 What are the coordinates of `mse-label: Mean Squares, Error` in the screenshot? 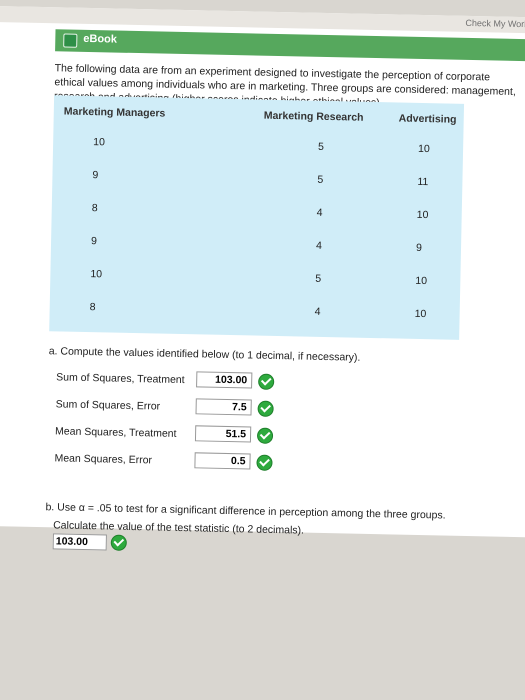 It's located at (103, 459).